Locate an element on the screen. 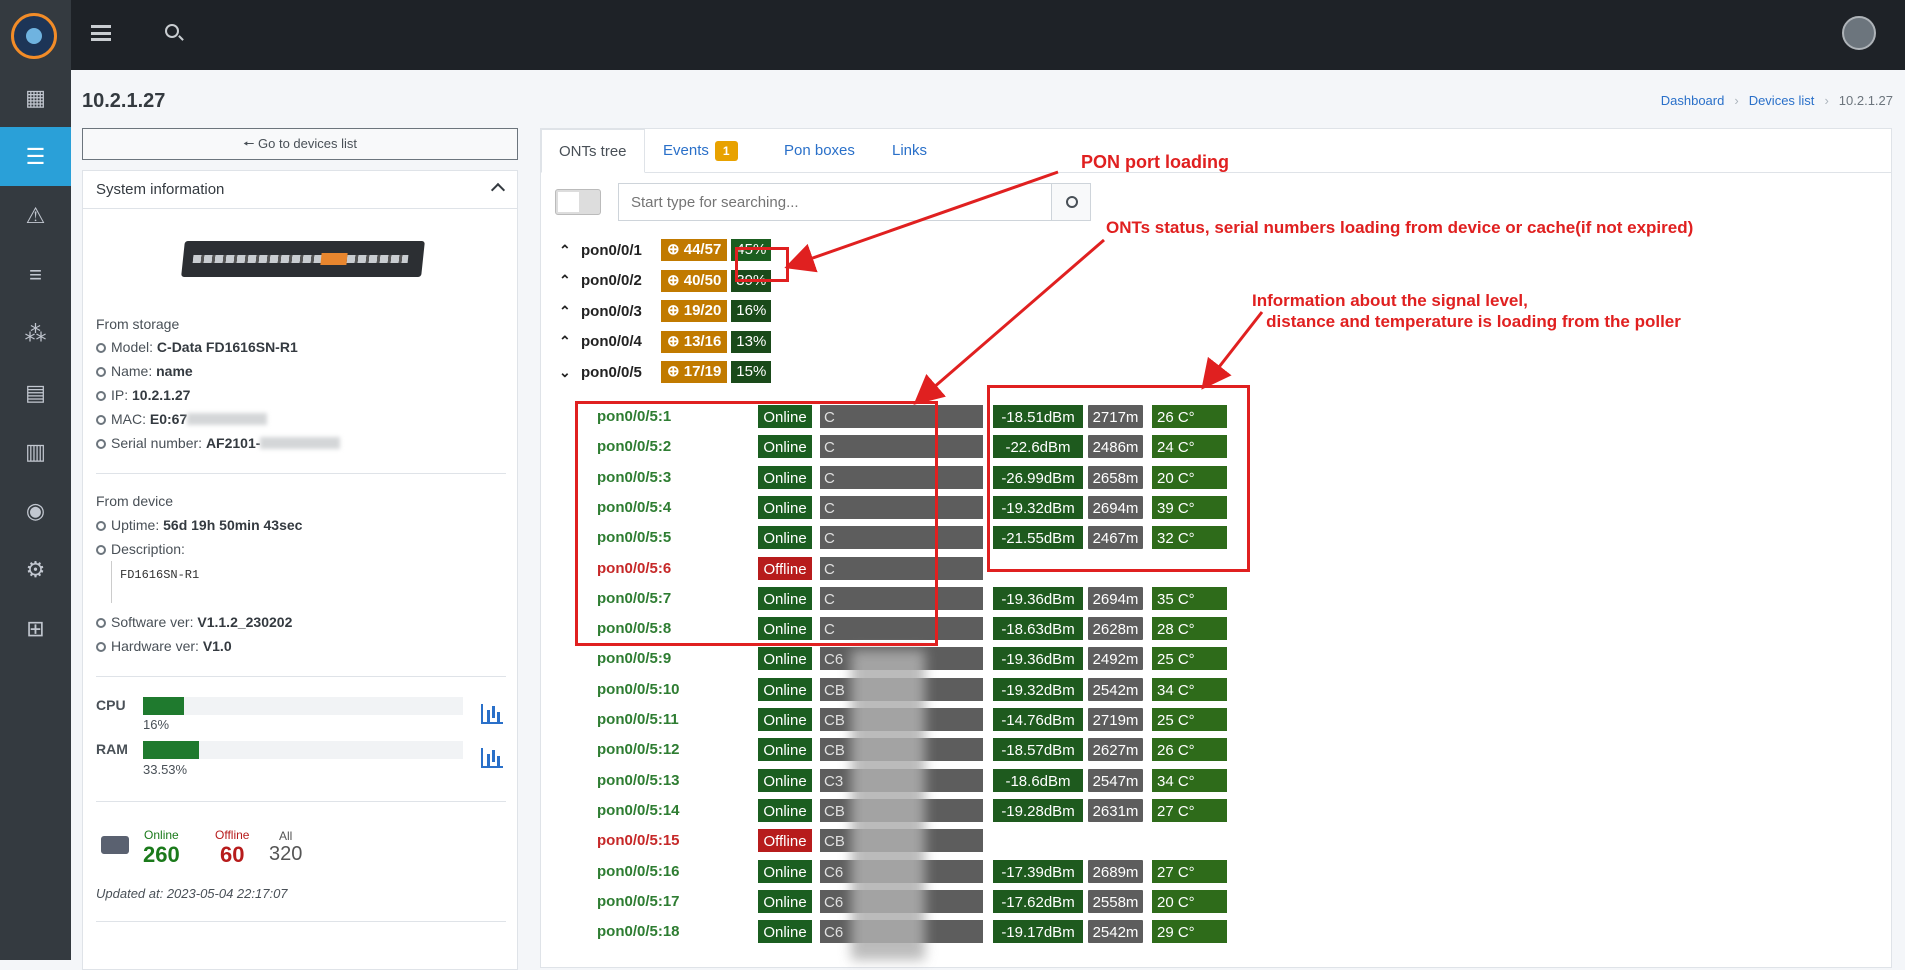  pon-port-row: ⌄ pon0/0/5 ⊕ 17/19 15% is located at coordinates (665, 372).